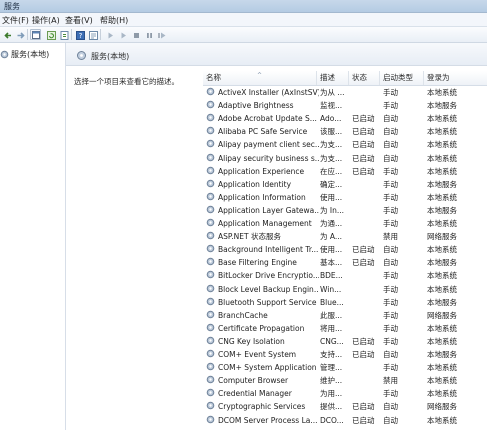 The width and height of the screenshot is (487, 430). Describe the element at coordinates (276, 54) in the screenshot. I see `panel-header: 服务(本地)` at that location.